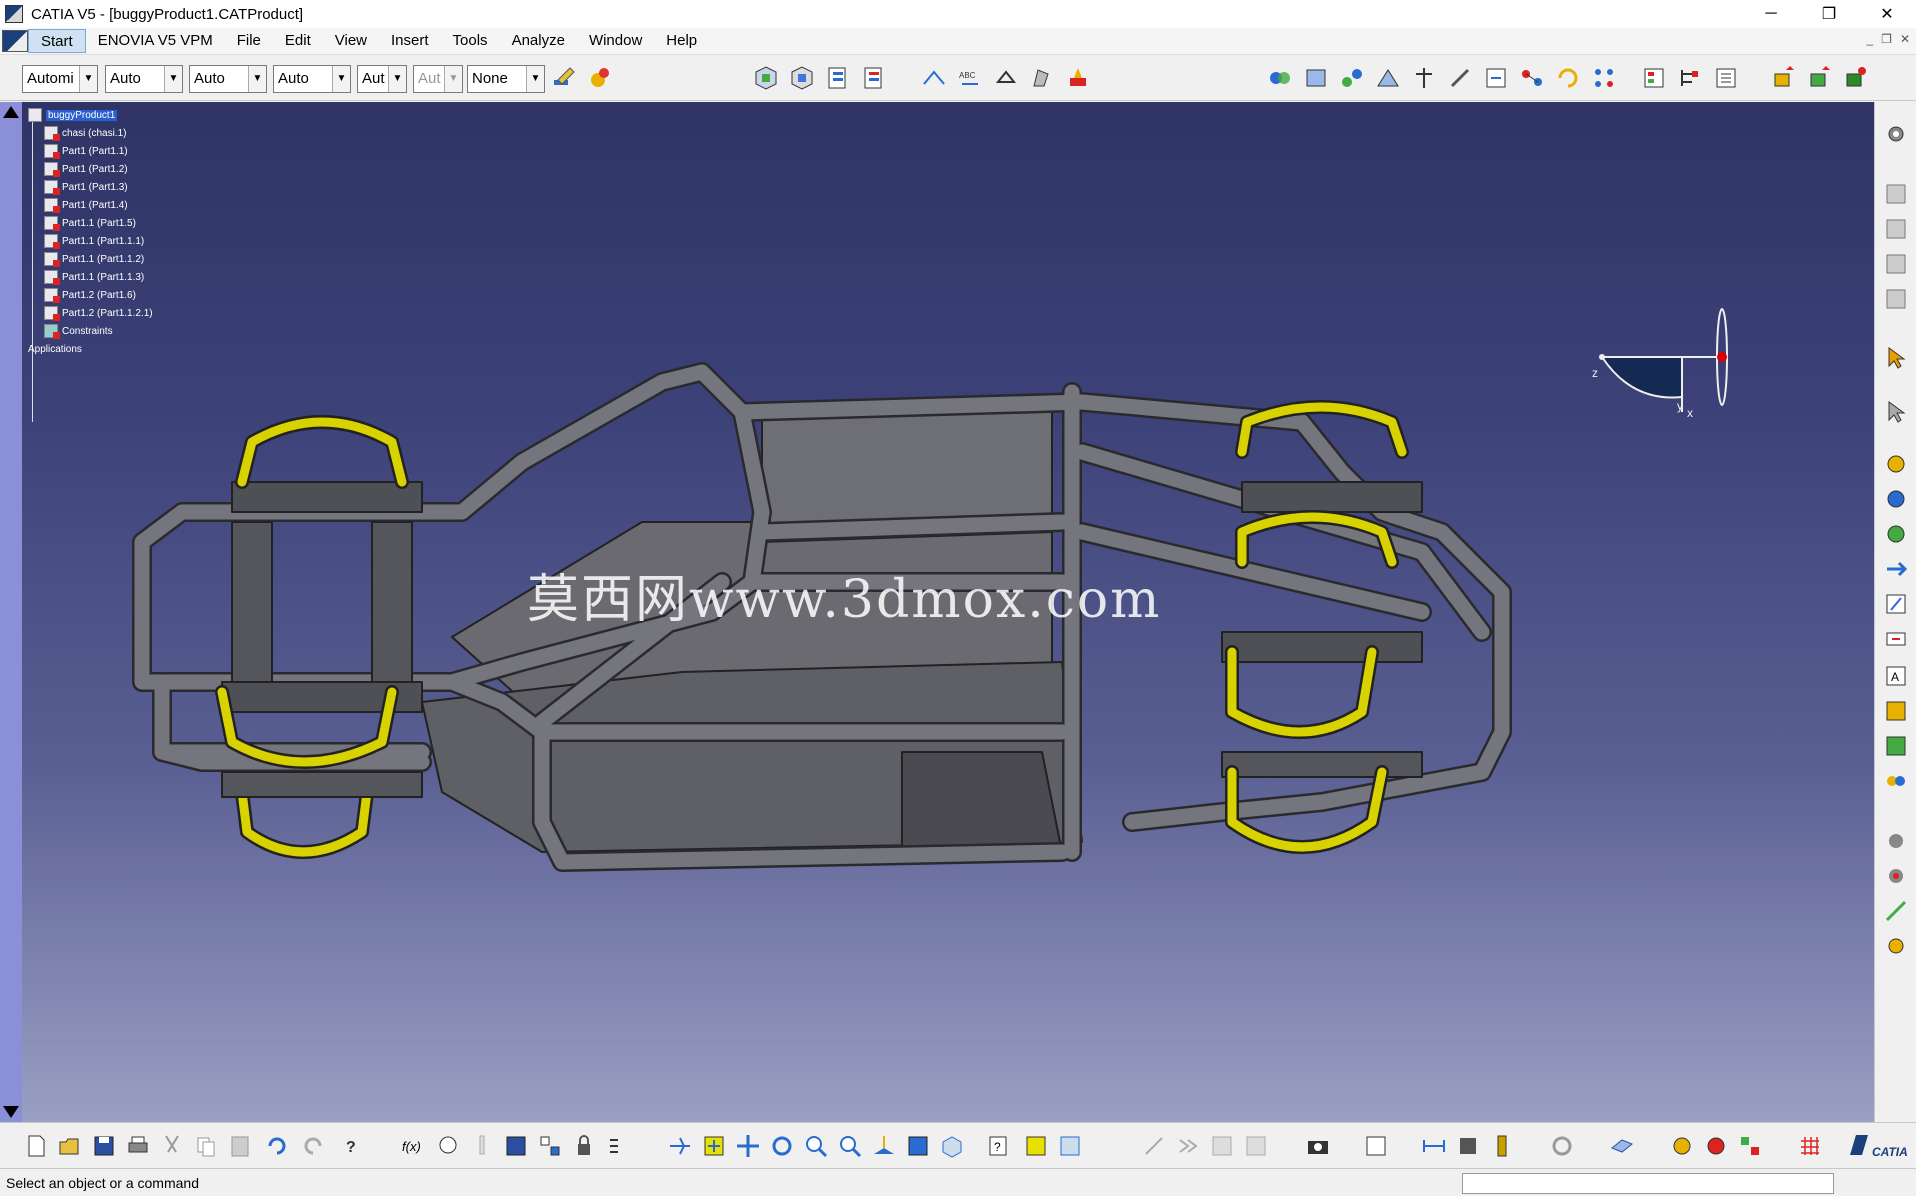  Describe the element at coordinates (11, 1112) in the screenshot. I see `scroll-down-arrow-icon` at that location.